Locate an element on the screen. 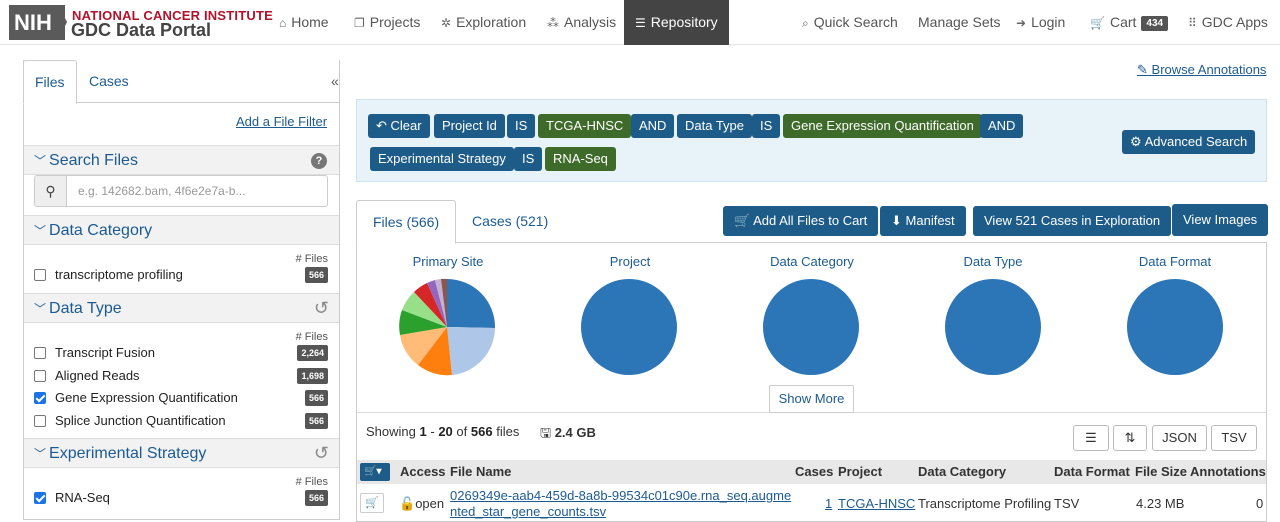 The image size is (1280, 522). column-menu-button: ☰ is located at coordinates (1091, 438).